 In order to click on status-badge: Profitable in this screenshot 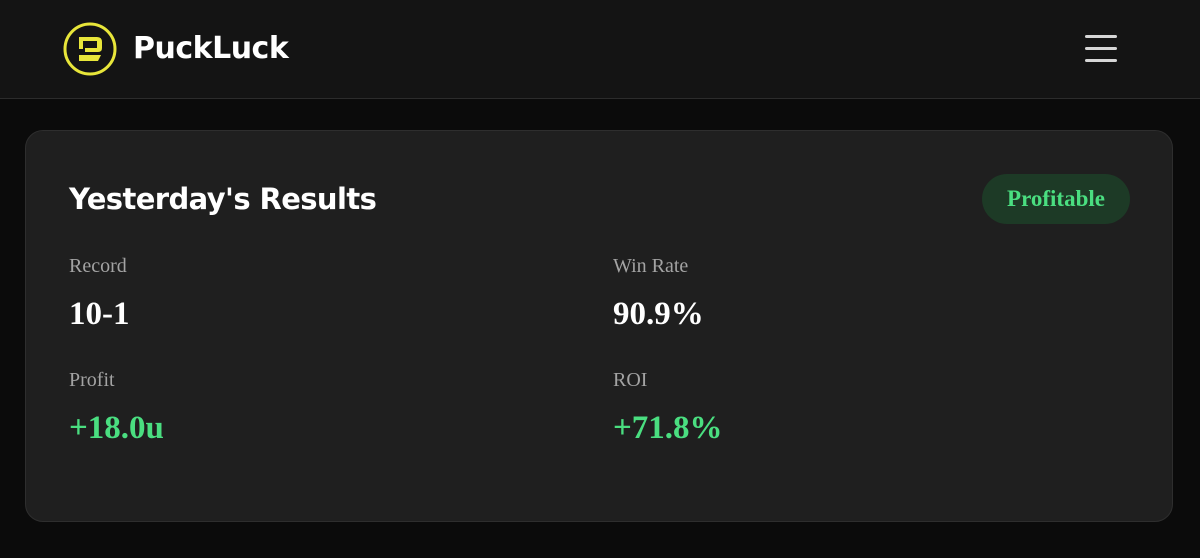, I will do `click(1056, 199)`.